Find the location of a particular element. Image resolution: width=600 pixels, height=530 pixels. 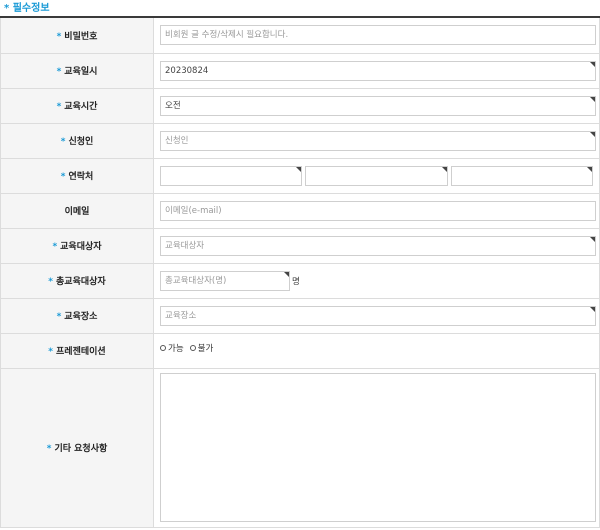

row-contact: * 연락처 is located at coordinates (300, 176).